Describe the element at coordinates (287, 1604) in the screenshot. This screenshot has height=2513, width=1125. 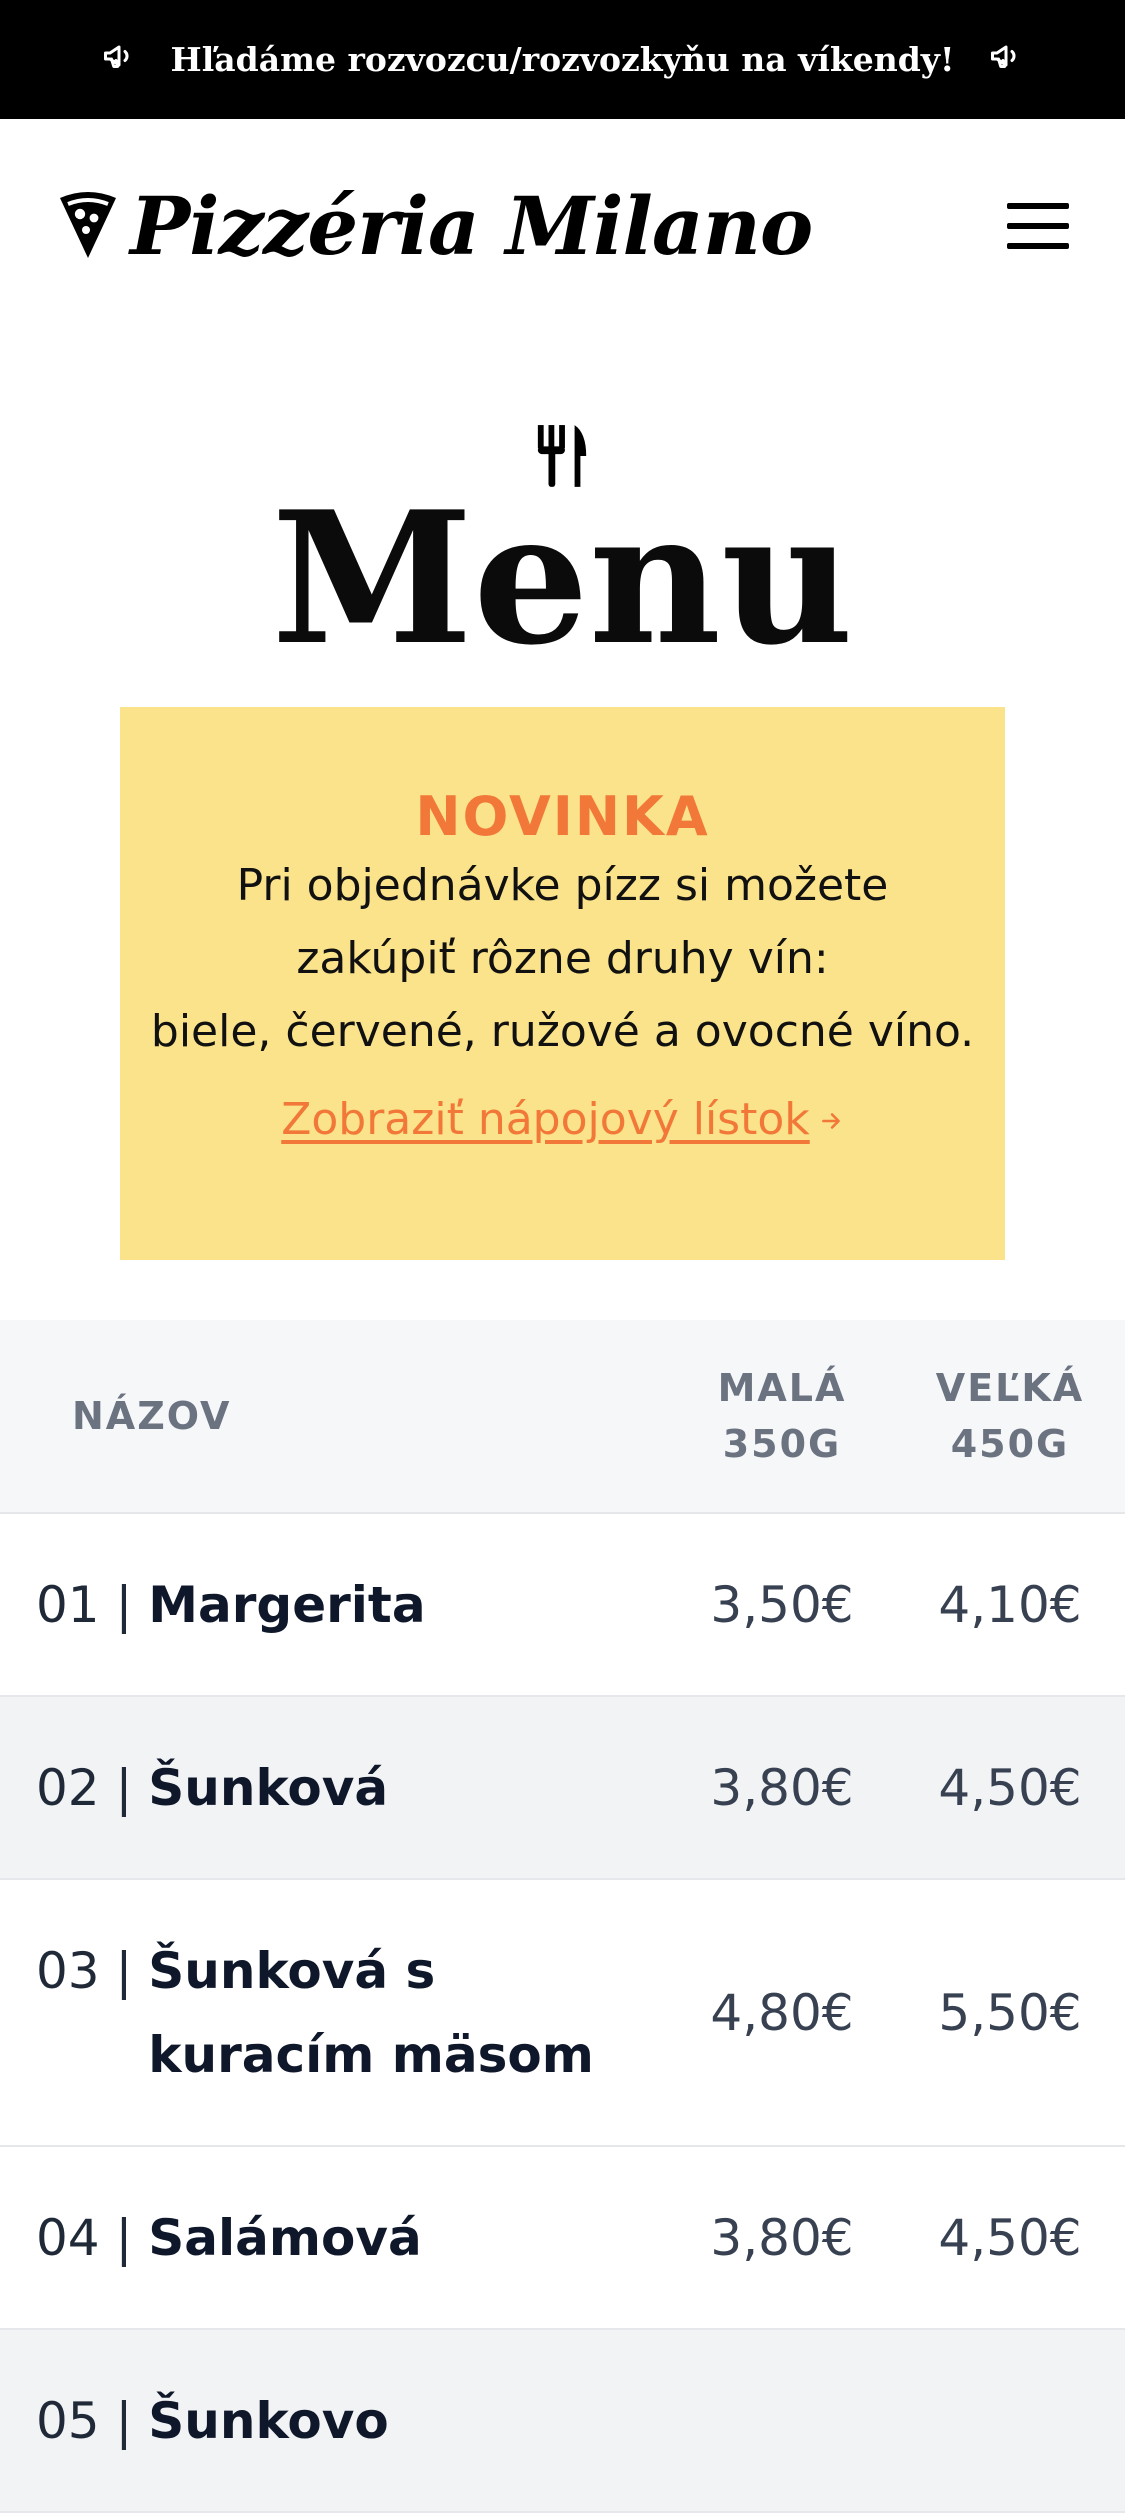
I see `pizza-name: Margerita` at that location.